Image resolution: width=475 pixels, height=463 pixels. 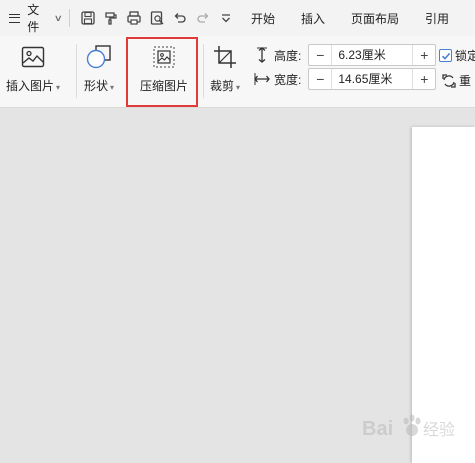 I want to click on insert-picture-button: 插入图片 ▾, so click(x=33, y=69).